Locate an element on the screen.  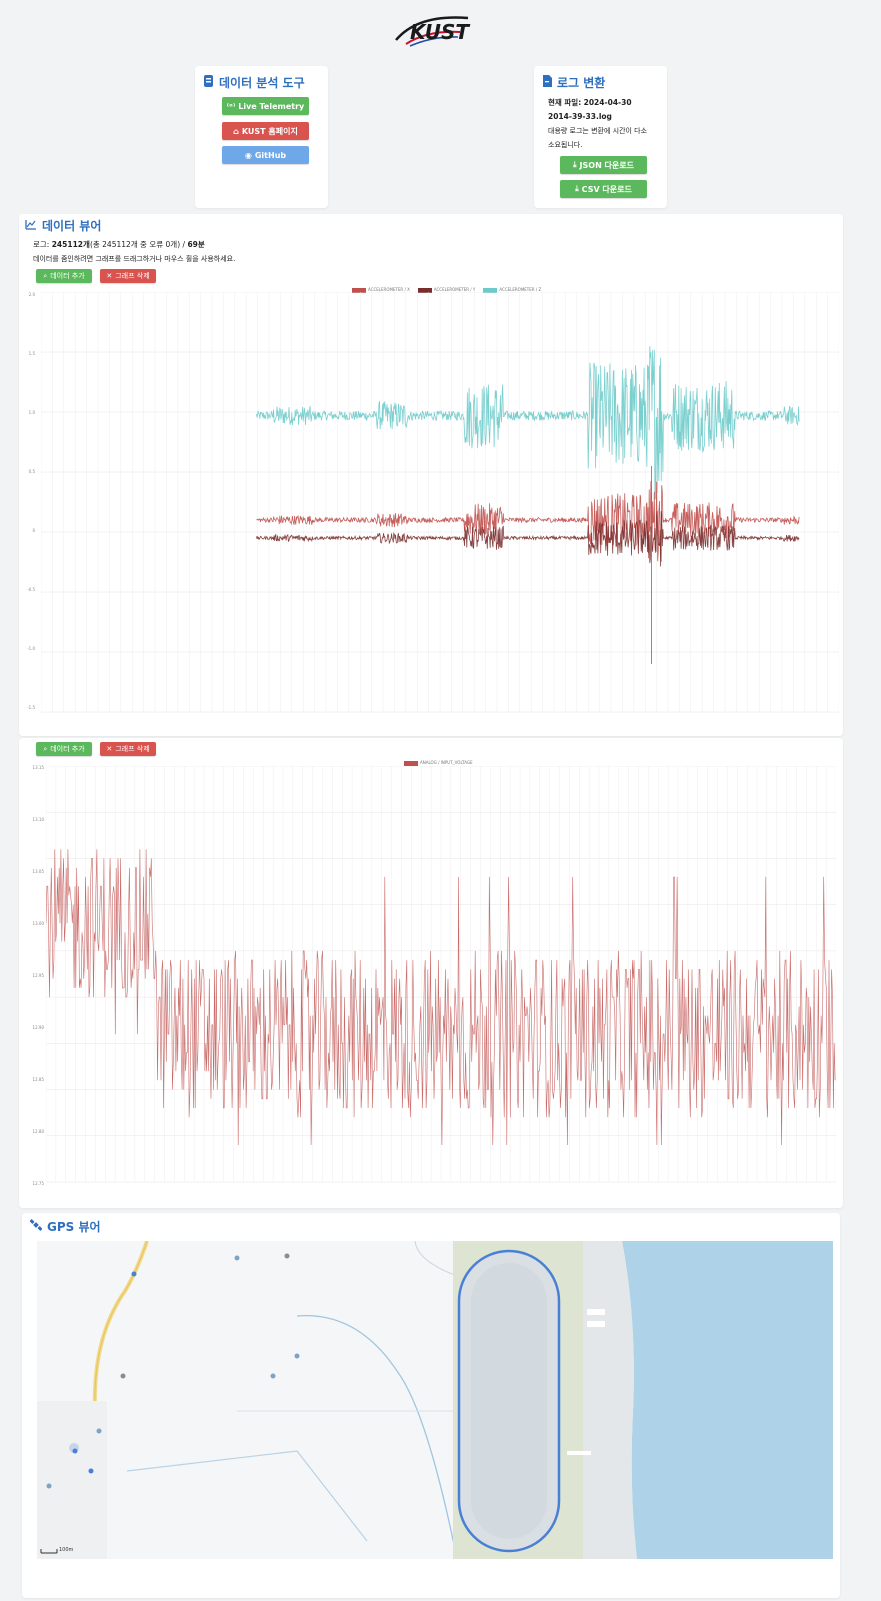
antenna-icon: ⁽ᵒ⁾ is located at coordinates (231, 106).